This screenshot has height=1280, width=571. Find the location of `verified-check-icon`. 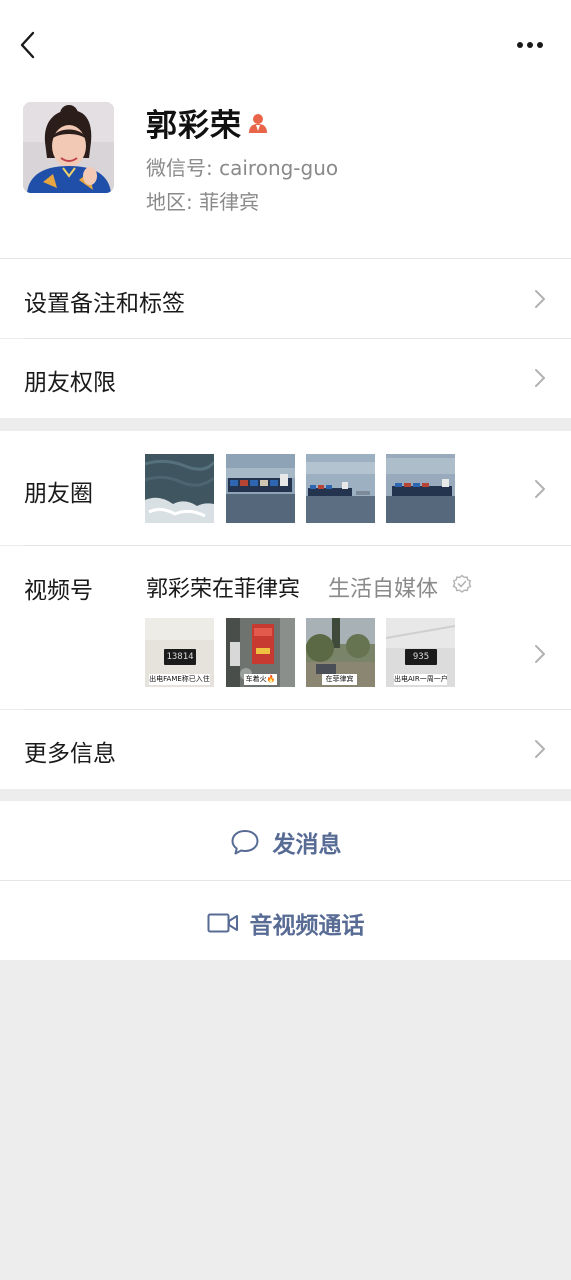

verified-check-icon is located at coordinates (462, 583).